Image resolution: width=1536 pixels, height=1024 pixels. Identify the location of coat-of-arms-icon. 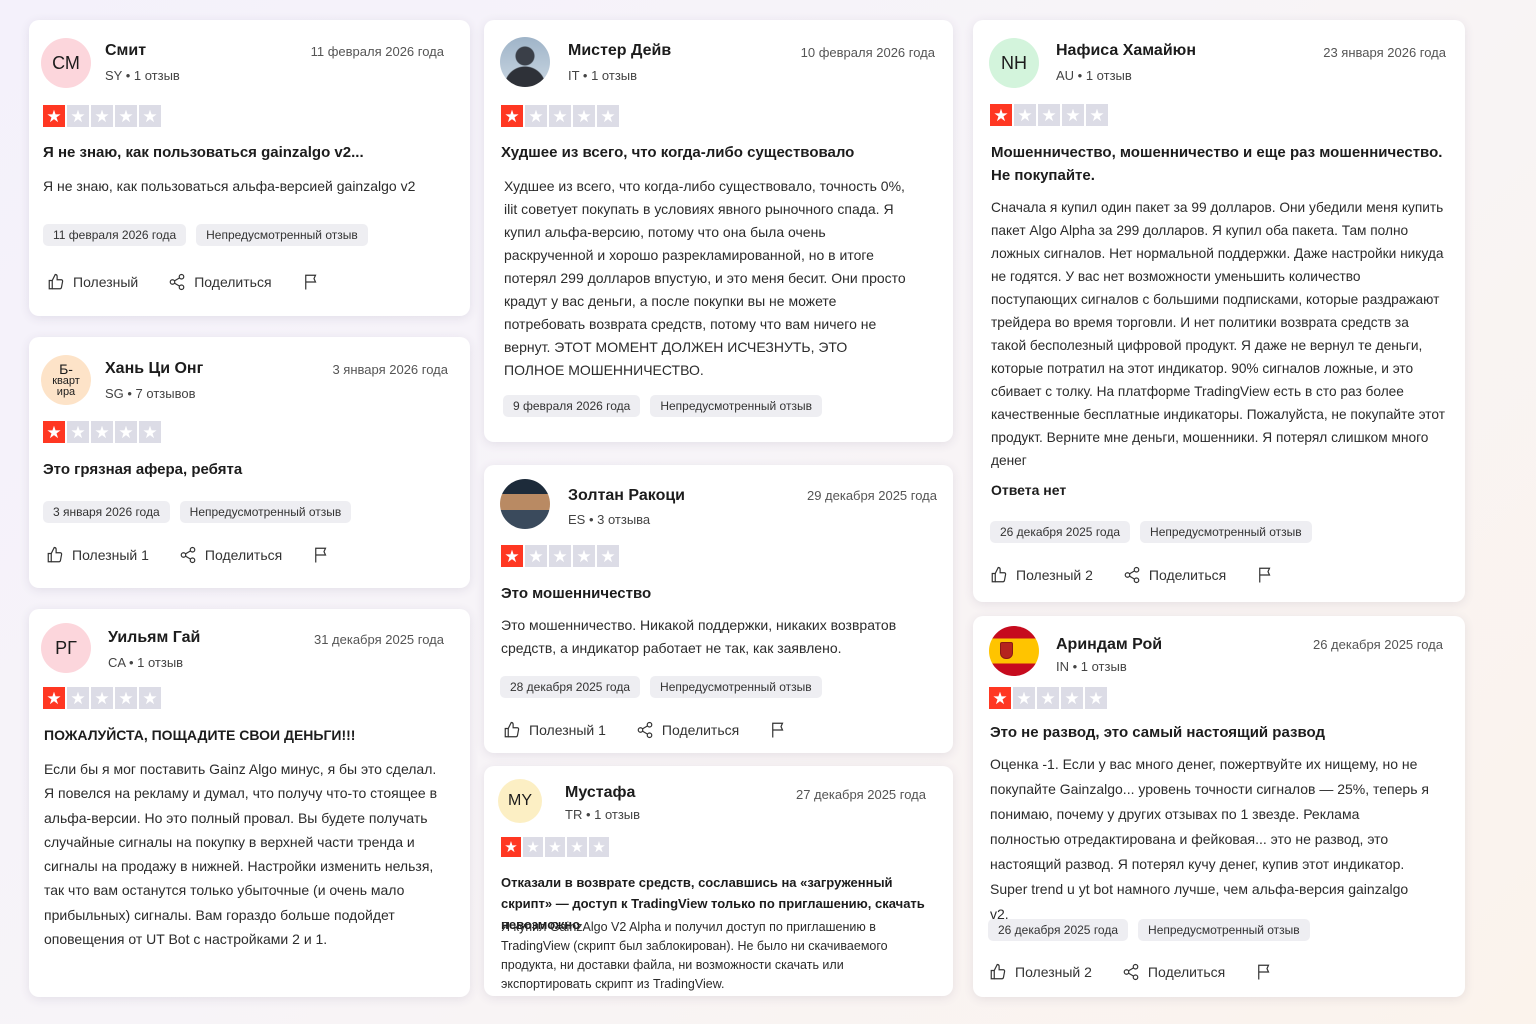
(1006, 650).